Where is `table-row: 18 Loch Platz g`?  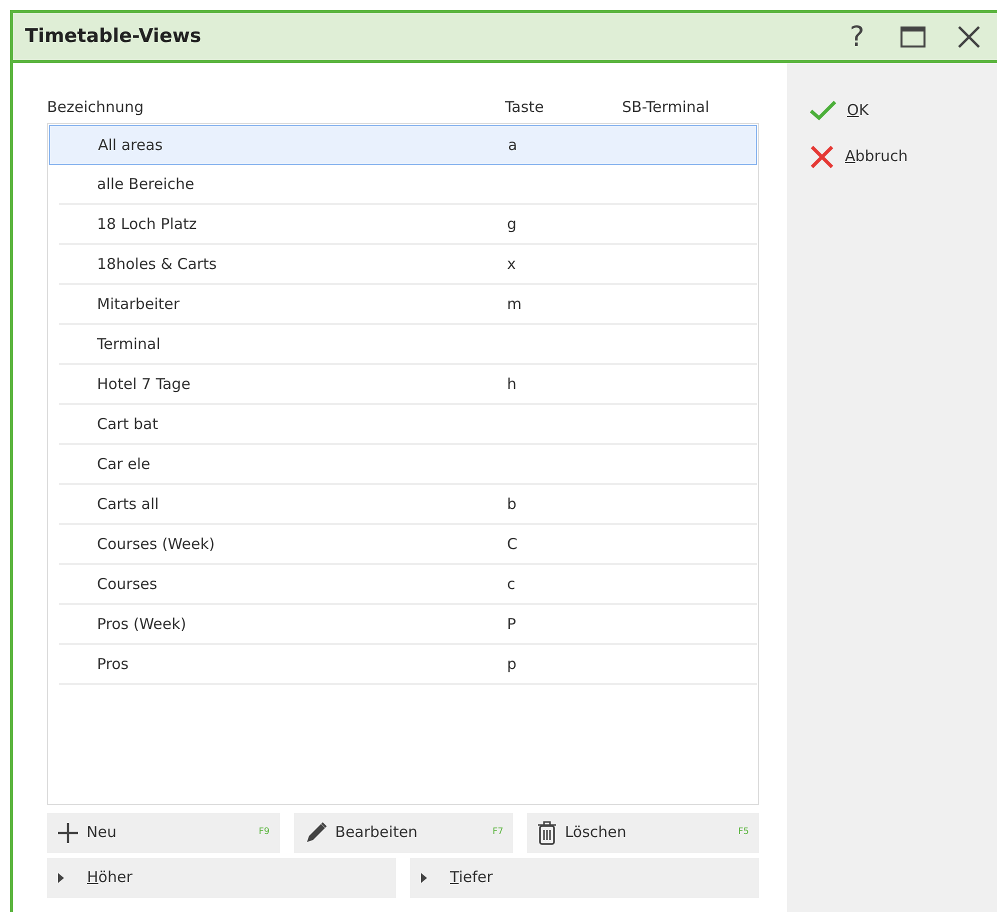 table-row: 18 Loch Platz g is located at coordinates (408, 225).